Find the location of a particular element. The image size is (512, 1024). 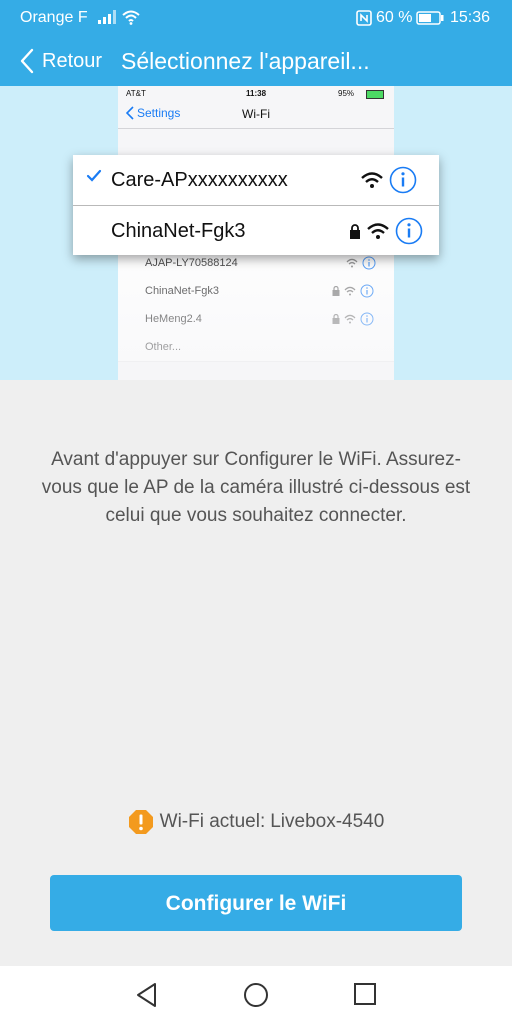

signal-icon is located at coordinates (107, 17).